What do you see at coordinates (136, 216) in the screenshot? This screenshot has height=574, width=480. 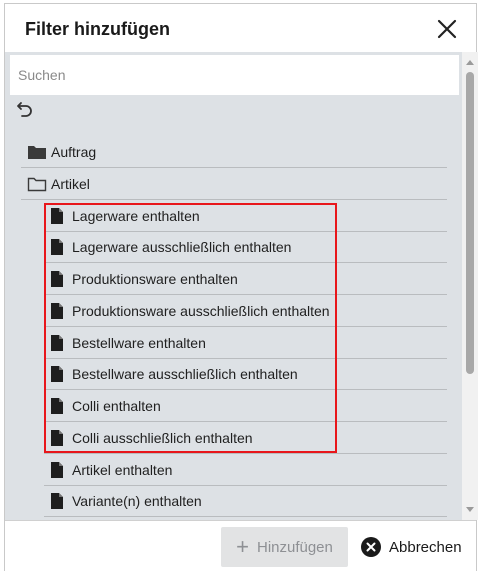 I see `tree-item-label: Lagerware enthalten` at bounding box center [136, 216].